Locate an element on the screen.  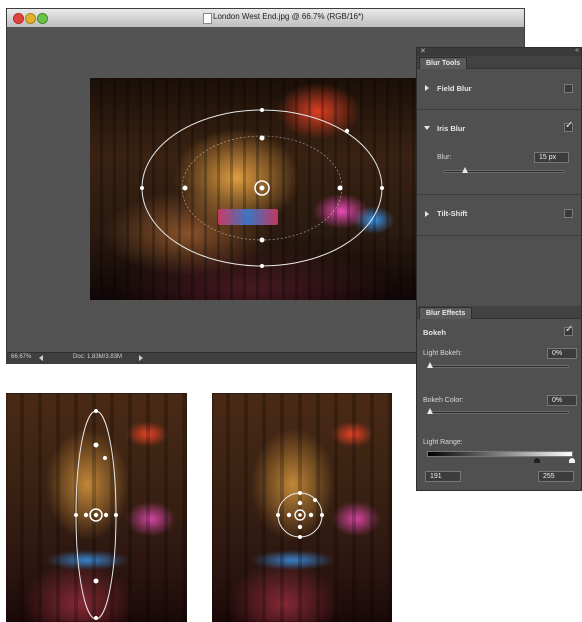
tab-blur-effects: Blur Effects is located at coordinates (446, 313).